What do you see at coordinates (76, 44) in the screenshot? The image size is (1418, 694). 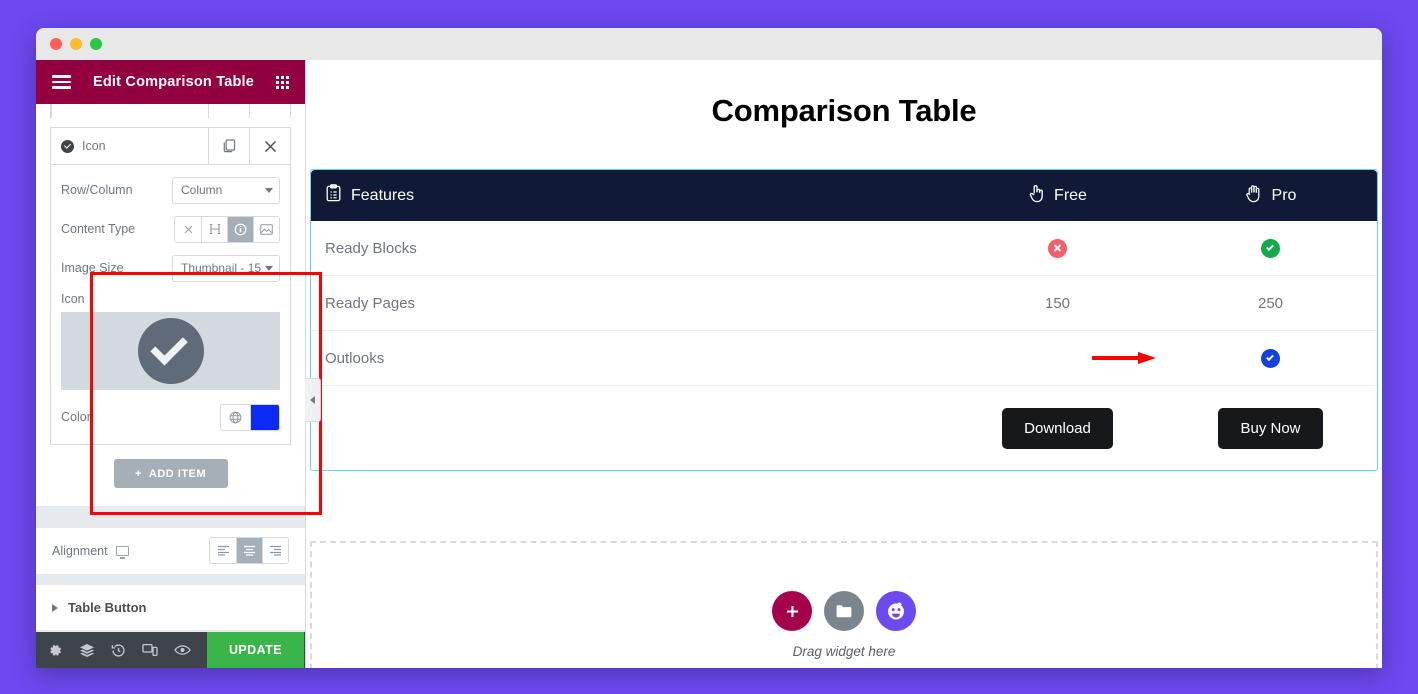 I see `window-minimize-button` at bounding box center [76, 44].